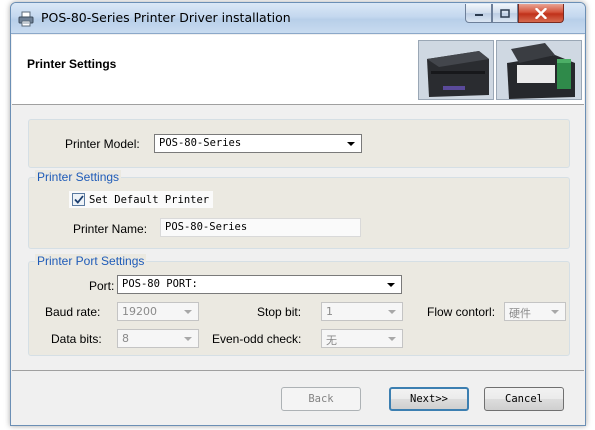  Describe the element at coordinates (78, 177) in the screenshot. I see `printer-settings-legend: Printer Settings` at that location.